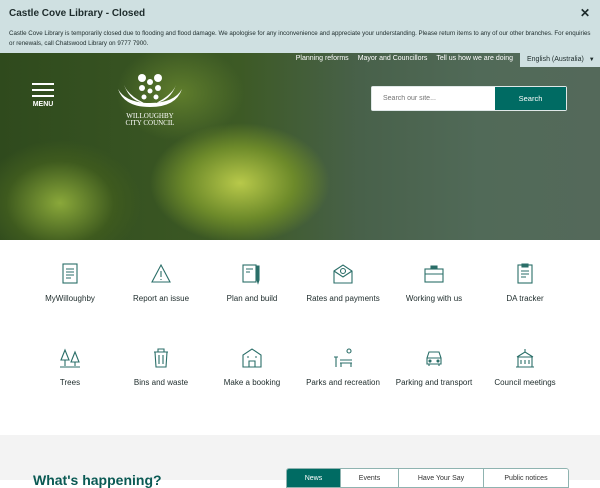 The image size is (600, 488). Describe the element at coordinates (433, 98) in the screenshot. I see `search-input` at that location.